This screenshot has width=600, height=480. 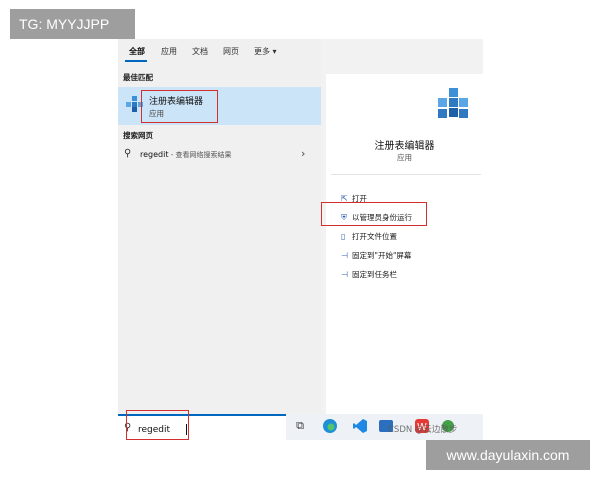 I want to click on tab-documents: 文档, so click(x=200, y=51).